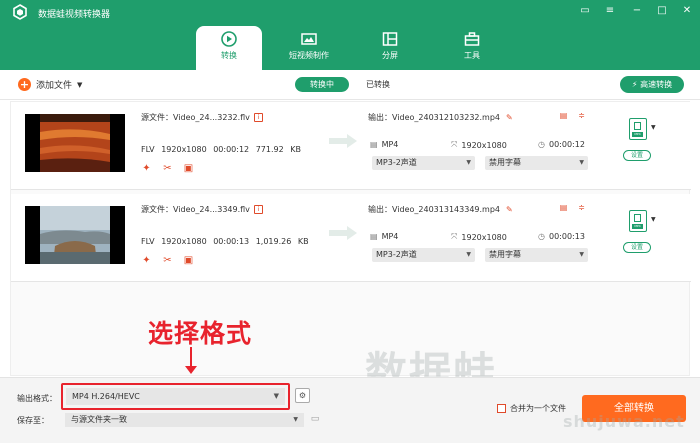 Image resolution: width=700 pixels, height=443 pixels. Describe the element at coordinates (446, 209) in the screenshot. I see `output-name: Video_240313143349.mp4` at that location.